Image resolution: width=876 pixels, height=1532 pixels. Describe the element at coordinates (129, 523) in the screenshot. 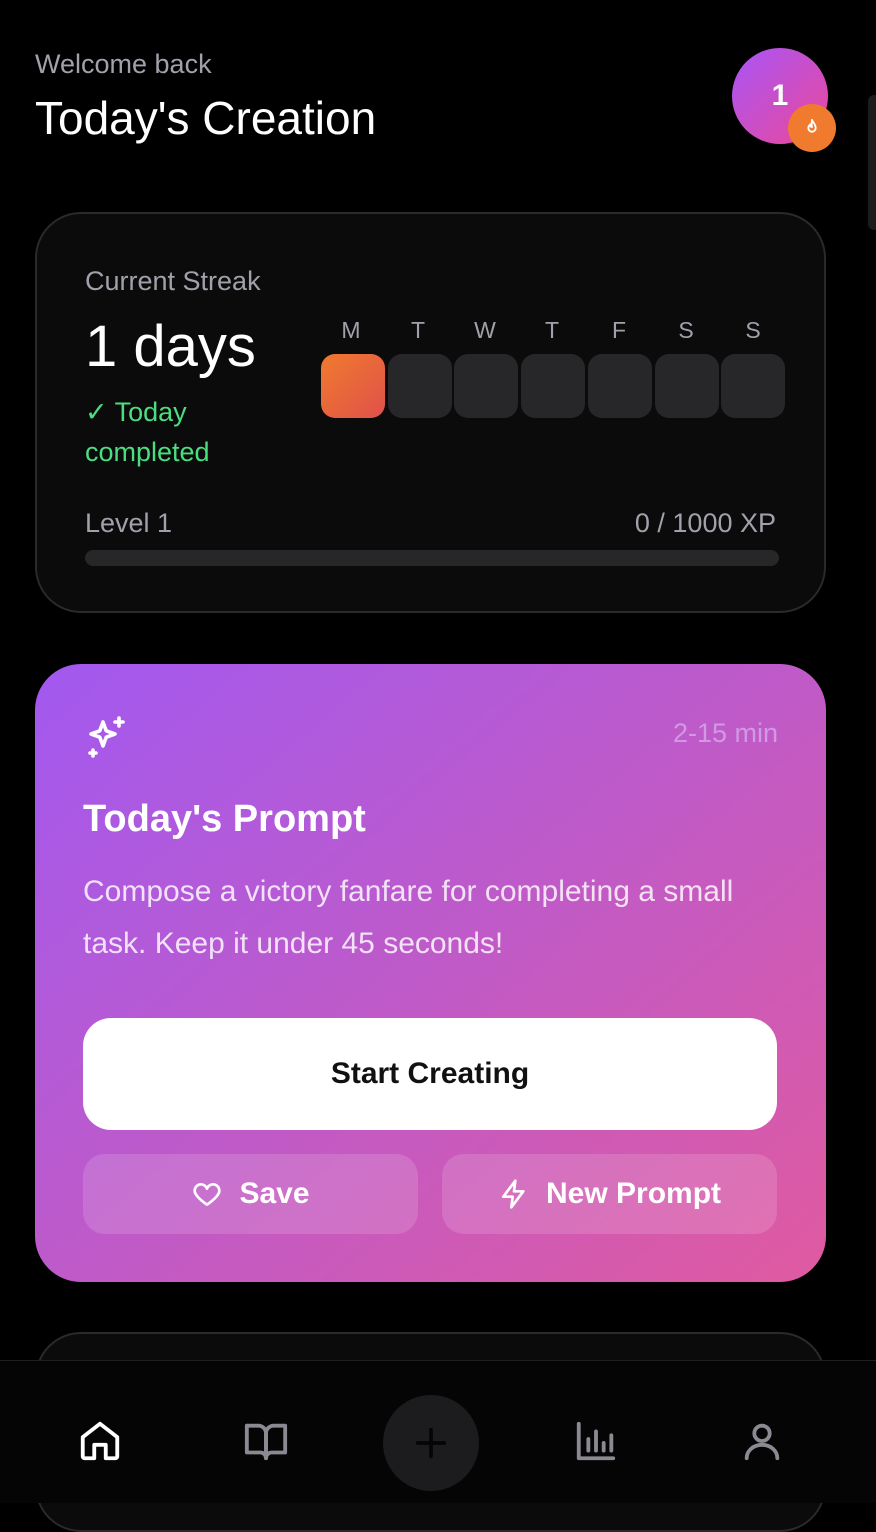

I see `level-label: Level 1` at that location.